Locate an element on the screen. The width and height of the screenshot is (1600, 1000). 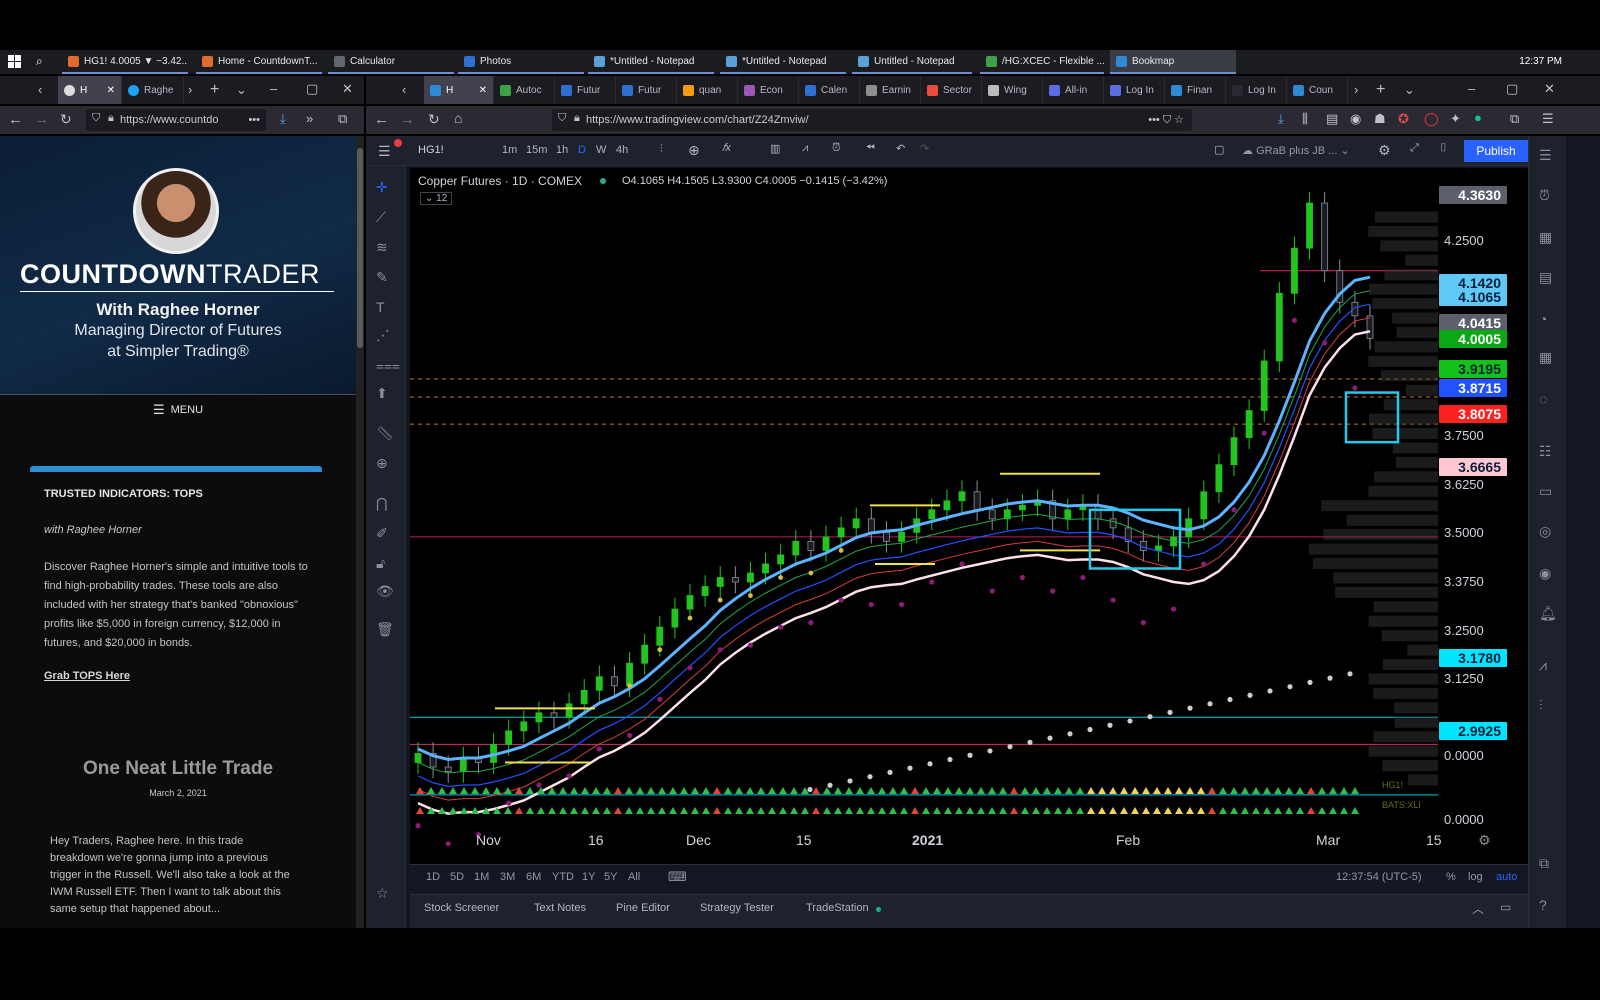
messages-icon: ▭ is located at coordinates (1545, 491).